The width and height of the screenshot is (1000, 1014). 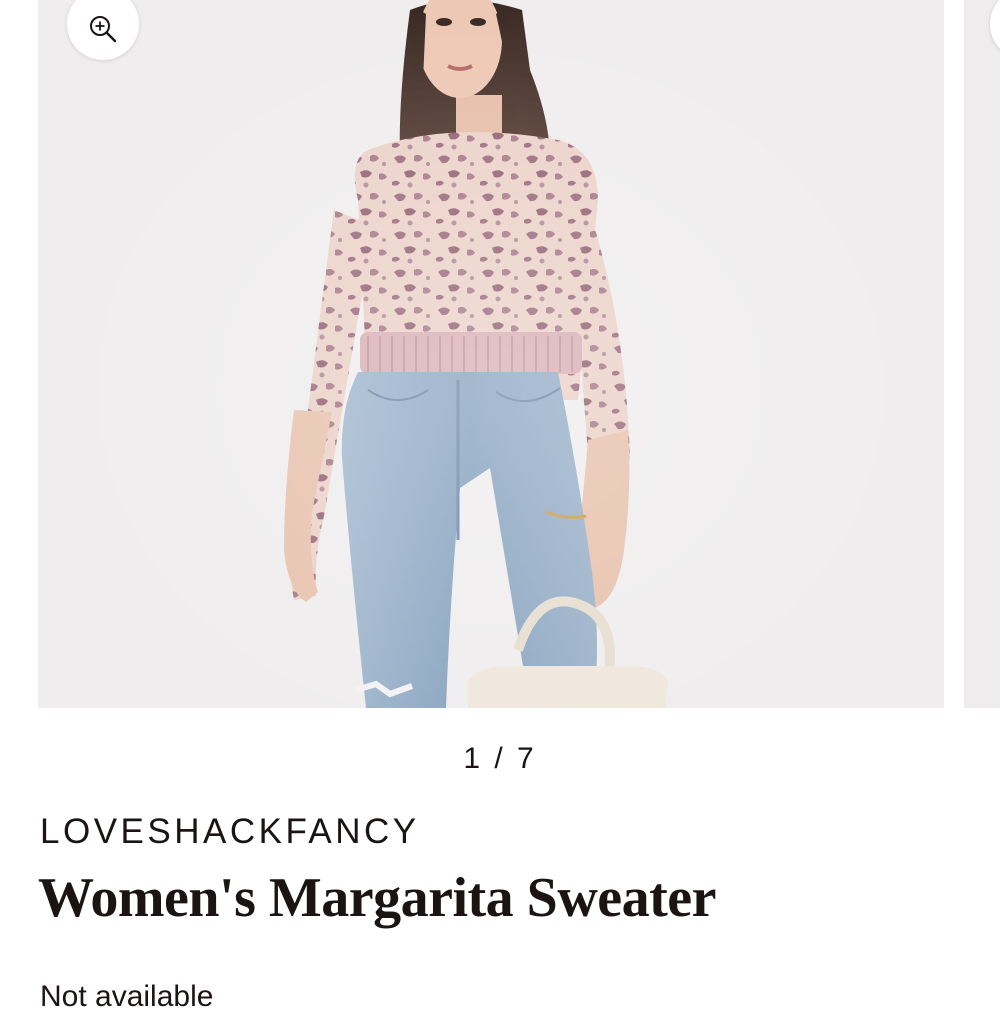 What do you see at coordinates (127, 996) in the screenshot?
I see `availability-status: Not available` at bounding box center [127, 996].